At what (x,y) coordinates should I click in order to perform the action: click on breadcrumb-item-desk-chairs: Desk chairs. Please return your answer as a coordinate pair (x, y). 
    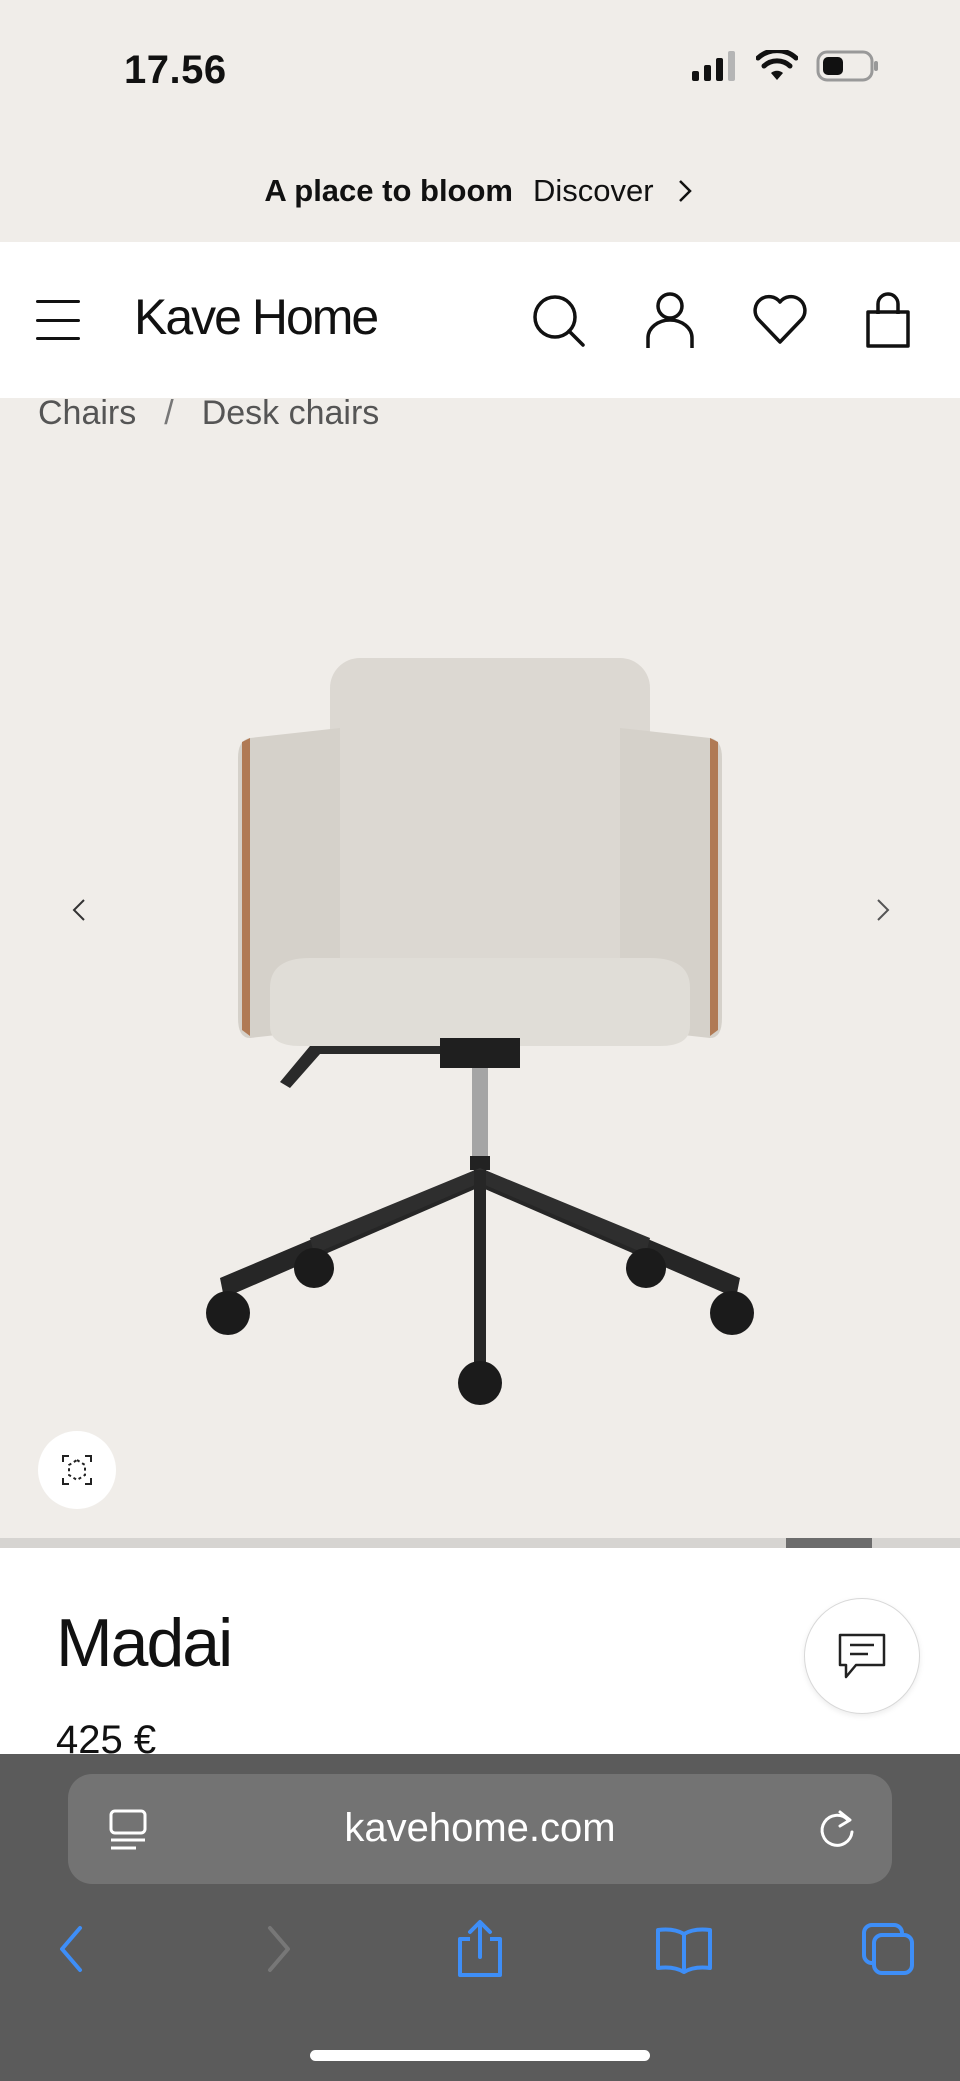
    Looking at the image, I should click on (291, 413).